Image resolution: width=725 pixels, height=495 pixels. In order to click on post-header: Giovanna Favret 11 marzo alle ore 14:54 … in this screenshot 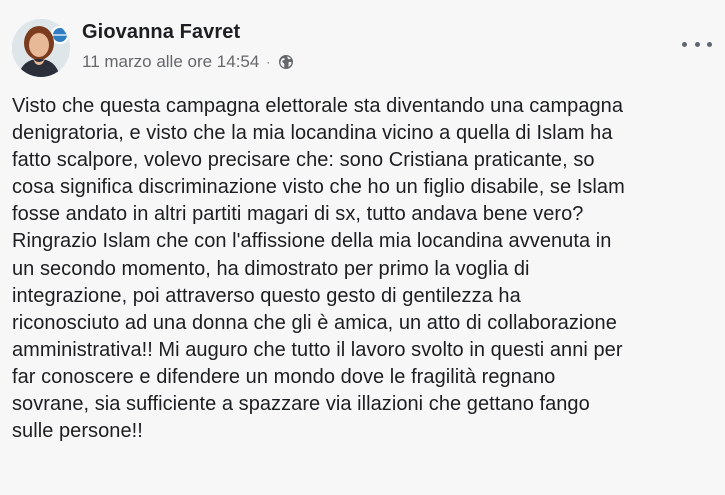, I will do `click(362, 48)`.